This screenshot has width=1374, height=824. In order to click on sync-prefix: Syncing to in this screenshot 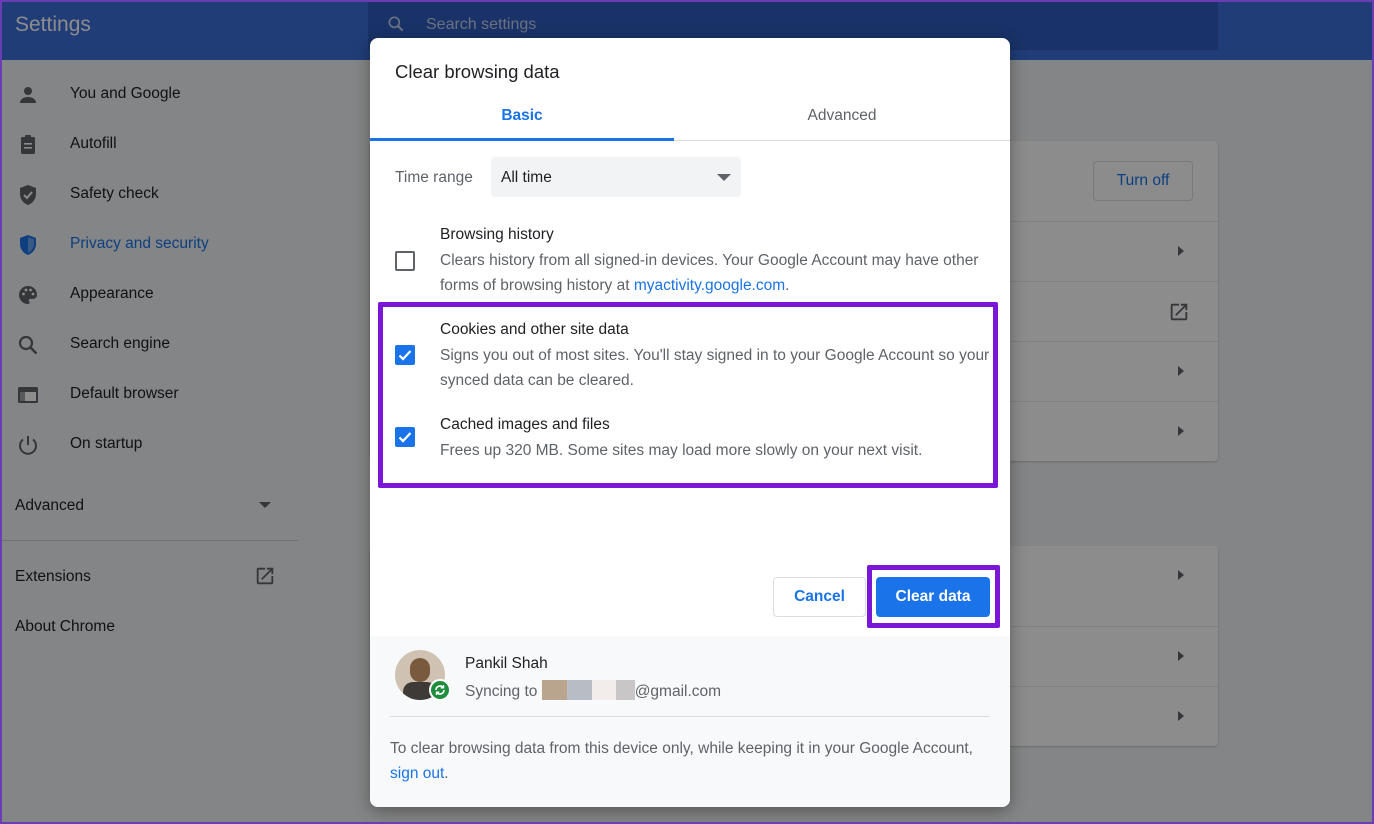, I will do `click(503, 691)`.